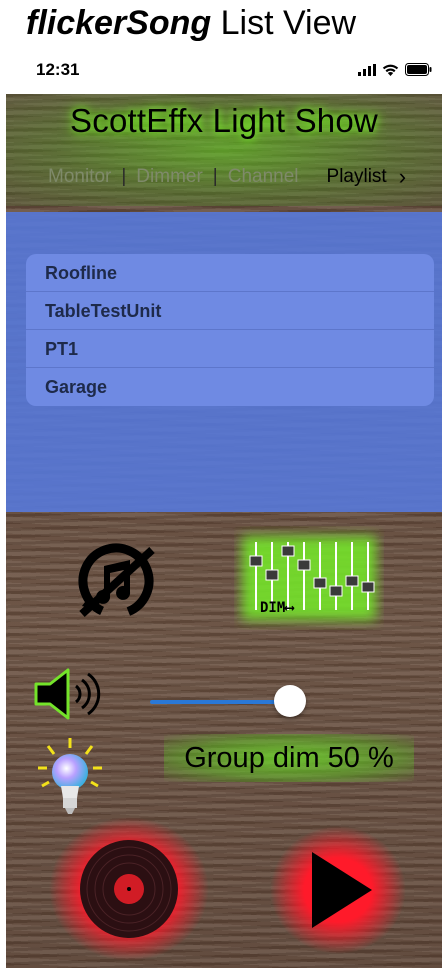  What do you see at coordinates (224, 74) in the screenshot?
I see `status-bar: 12:31` at bounding box center [224, 74].